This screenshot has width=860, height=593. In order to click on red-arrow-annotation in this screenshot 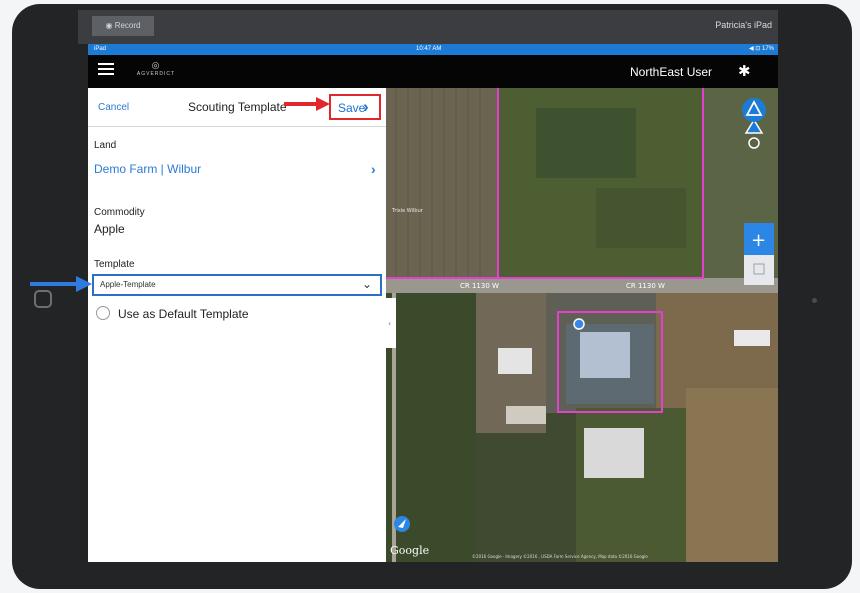, I will do `click(307, 104)`.